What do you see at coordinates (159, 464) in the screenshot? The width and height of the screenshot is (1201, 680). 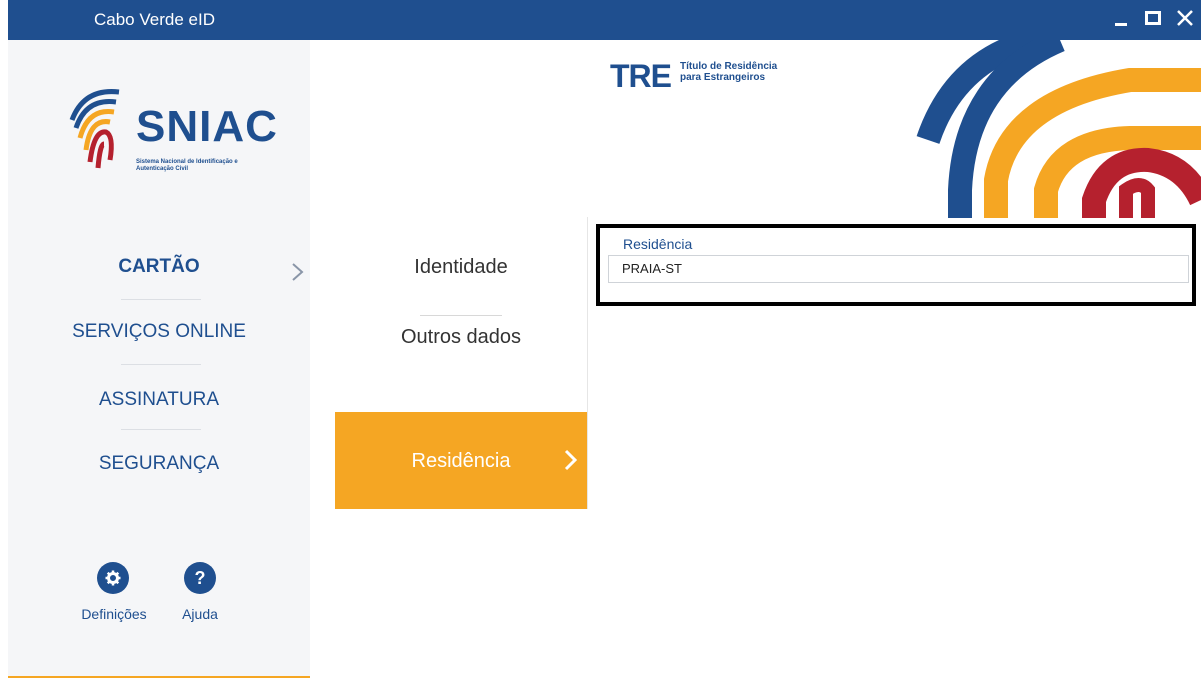 I see `nav-item-seguranca: SEGURANÇA` at bounding box center [159, 464].